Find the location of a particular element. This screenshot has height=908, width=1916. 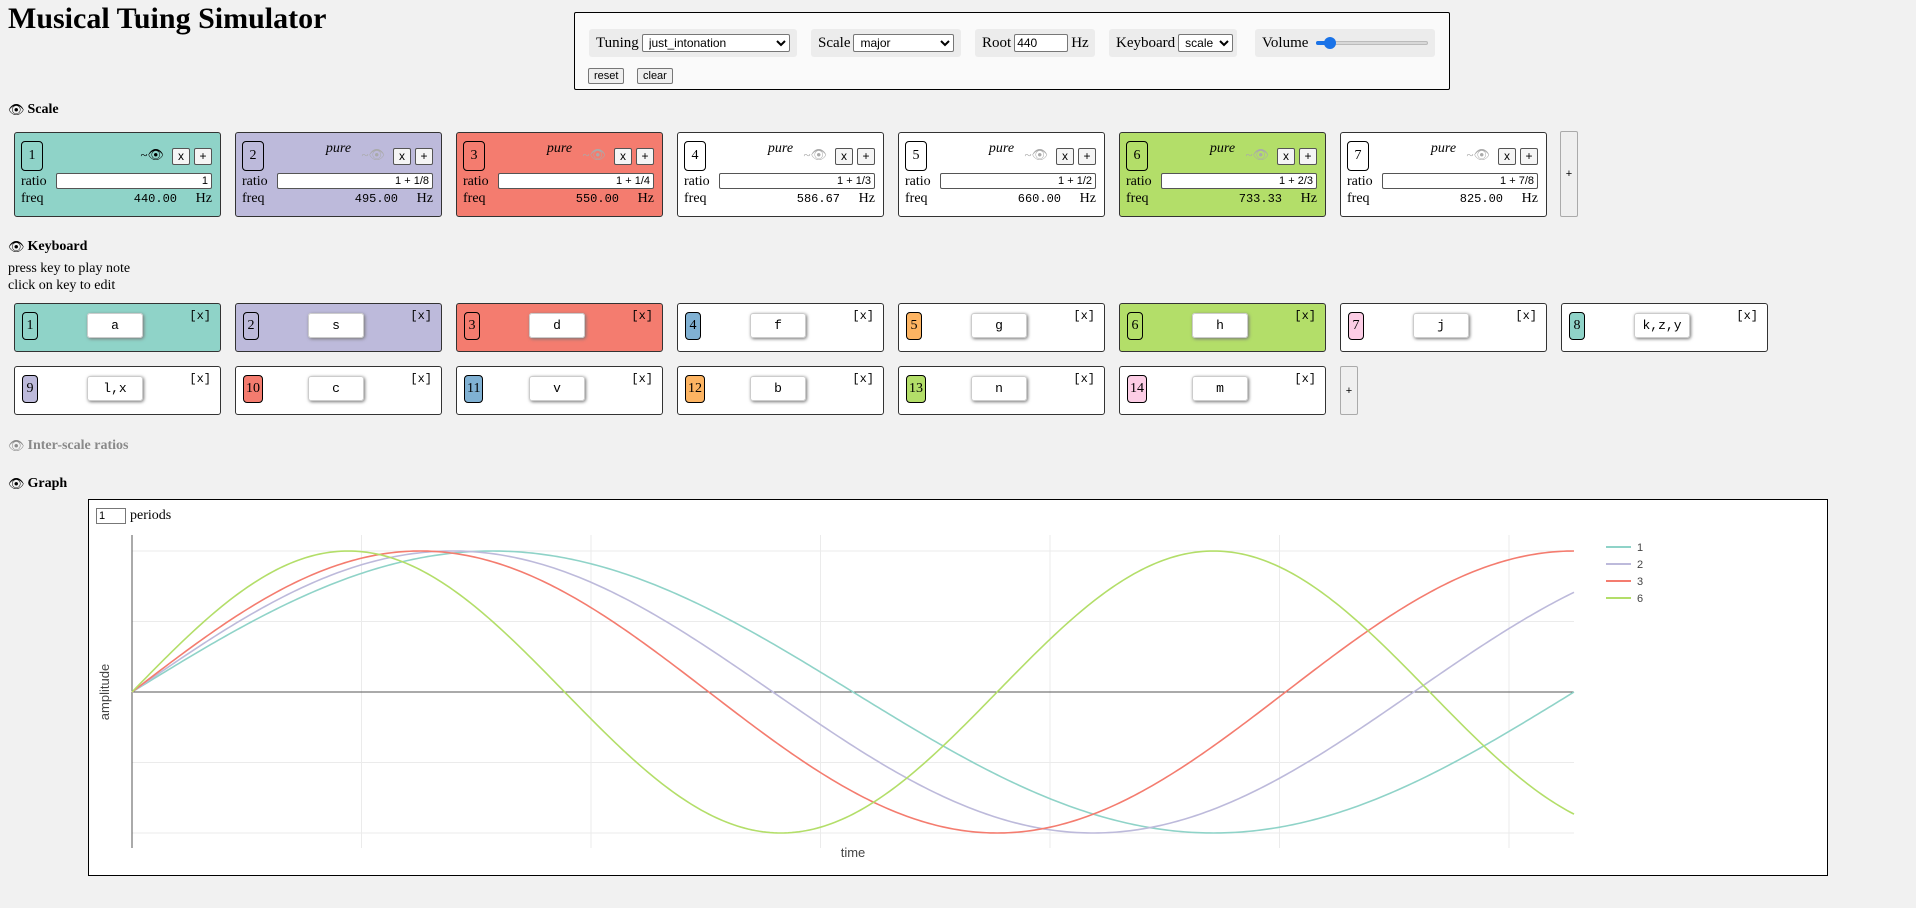

volume-slider is located at coordinates (1372, 43).